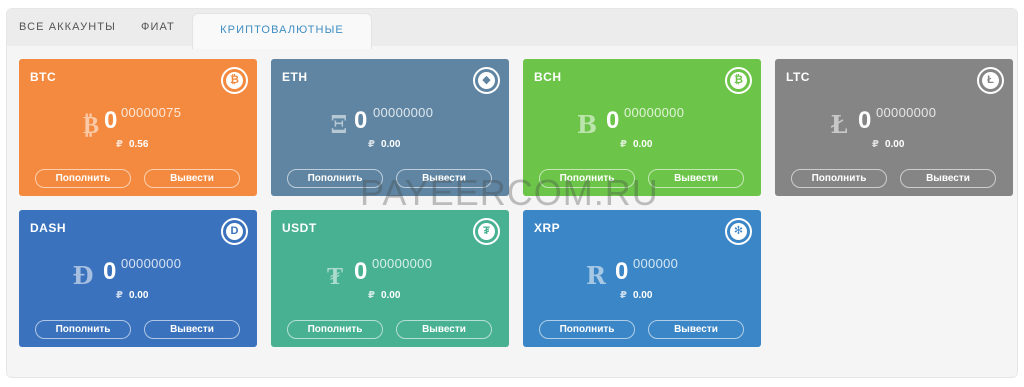  I want to click on badge-glyph: ₮, so click(486, 231).